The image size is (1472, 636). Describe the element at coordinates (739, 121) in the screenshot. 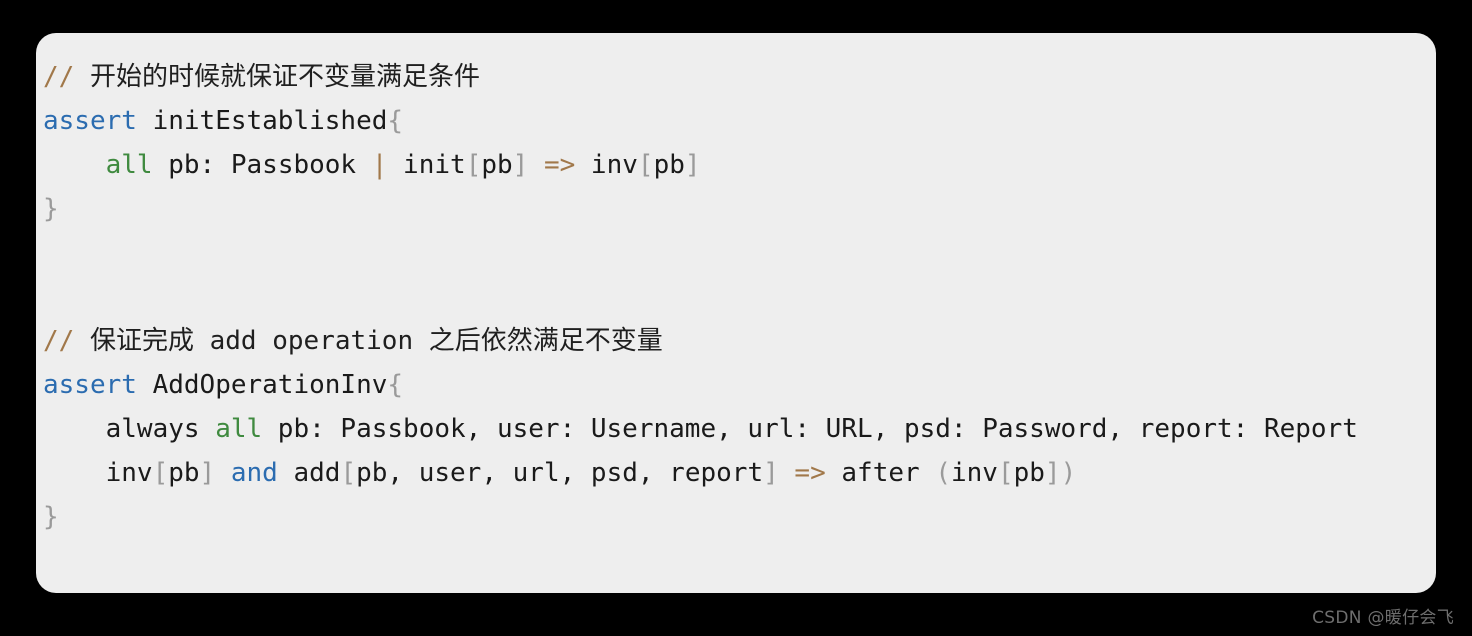

I see `code-line: assert initEstablished{` at that location.